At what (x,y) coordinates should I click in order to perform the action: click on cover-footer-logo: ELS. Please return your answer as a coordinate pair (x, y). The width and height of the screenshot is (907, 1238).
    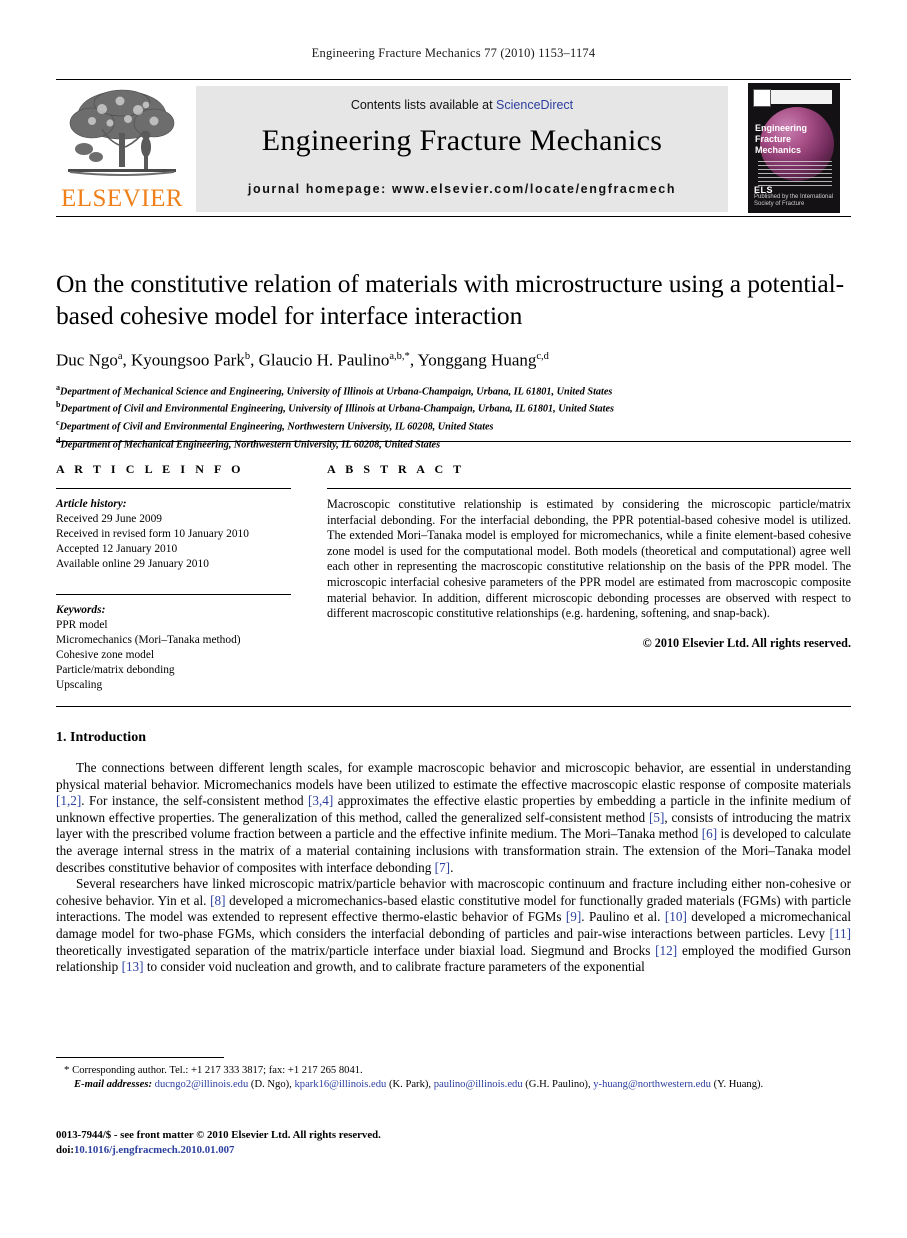
    Looking at the image, I should click on (764, 190).